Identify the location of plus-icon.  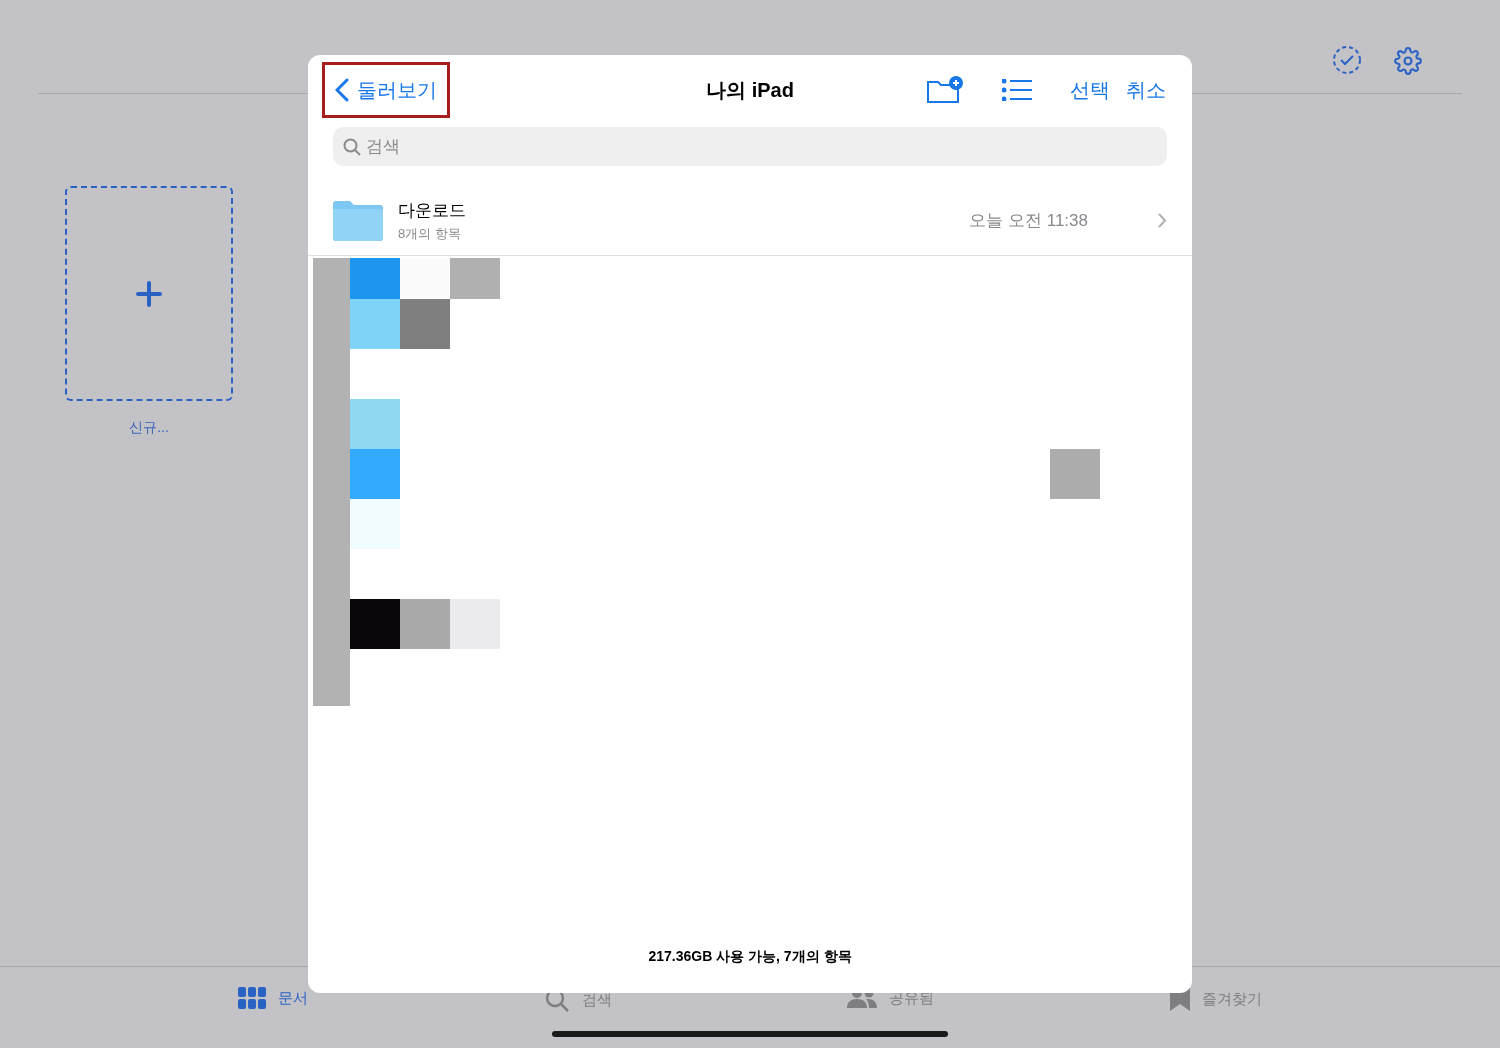
(149, 293).